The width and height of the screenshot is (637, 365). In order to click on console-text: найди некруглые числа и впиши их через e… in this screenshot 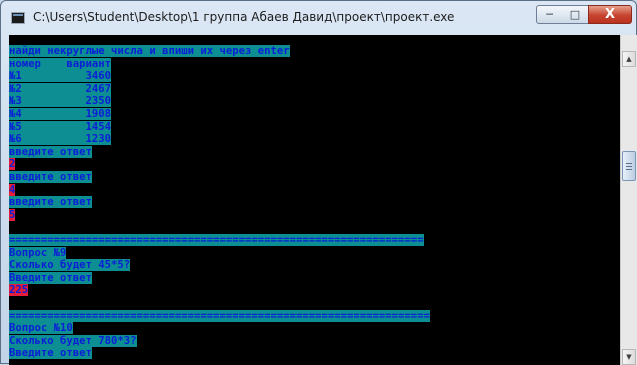, I will do `click(149, 51)`.